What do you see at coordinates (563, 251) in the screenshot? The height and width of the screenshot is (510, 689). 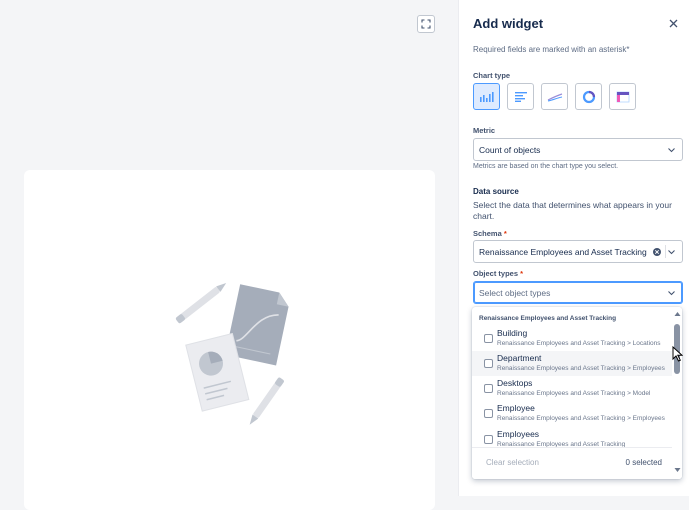 I see `schema-select-value: Renaissance Employees and Asset Tracking` at bounding box center [563, 251].